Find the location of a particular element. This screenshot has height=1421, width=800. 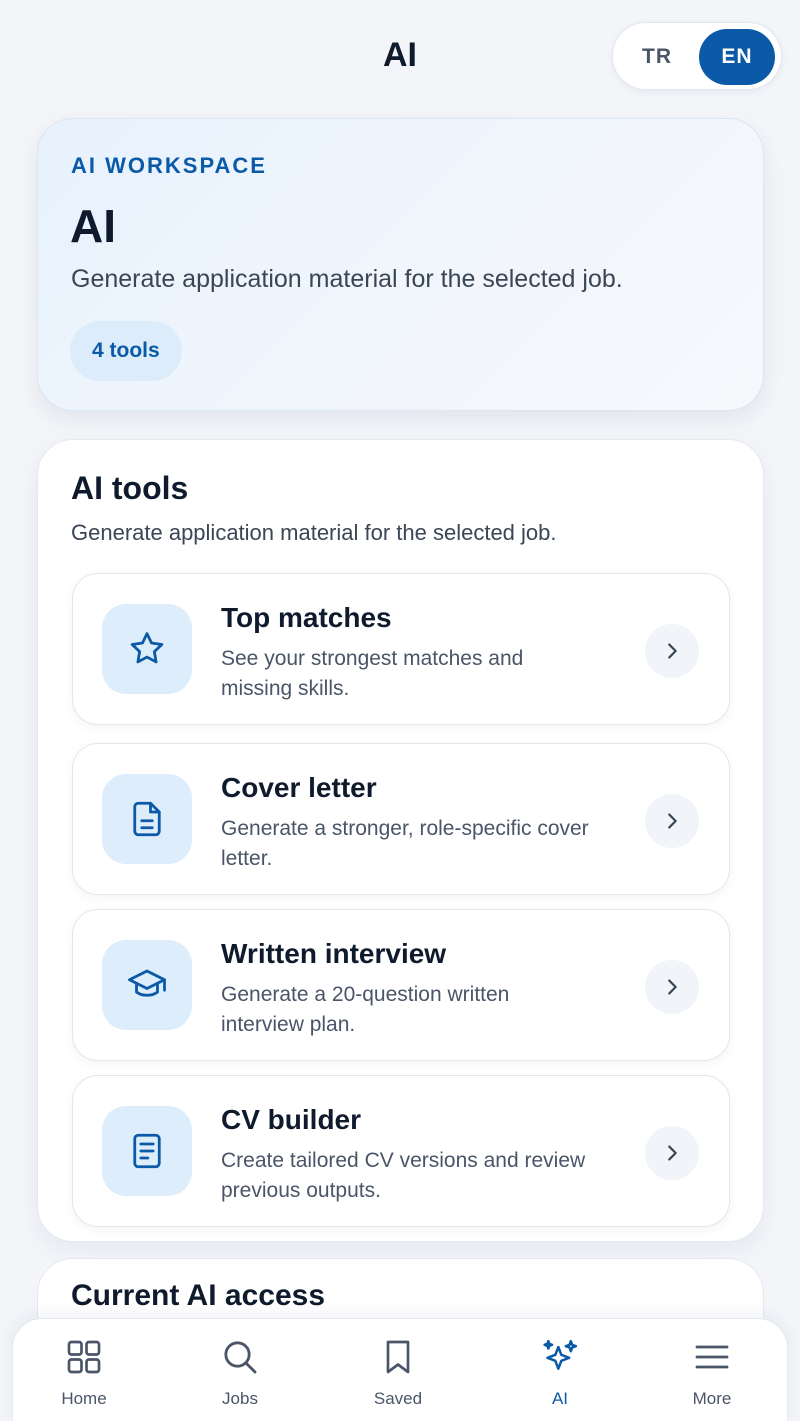

ai-access-title: Current AI access is located at coordinates (198, 1295).